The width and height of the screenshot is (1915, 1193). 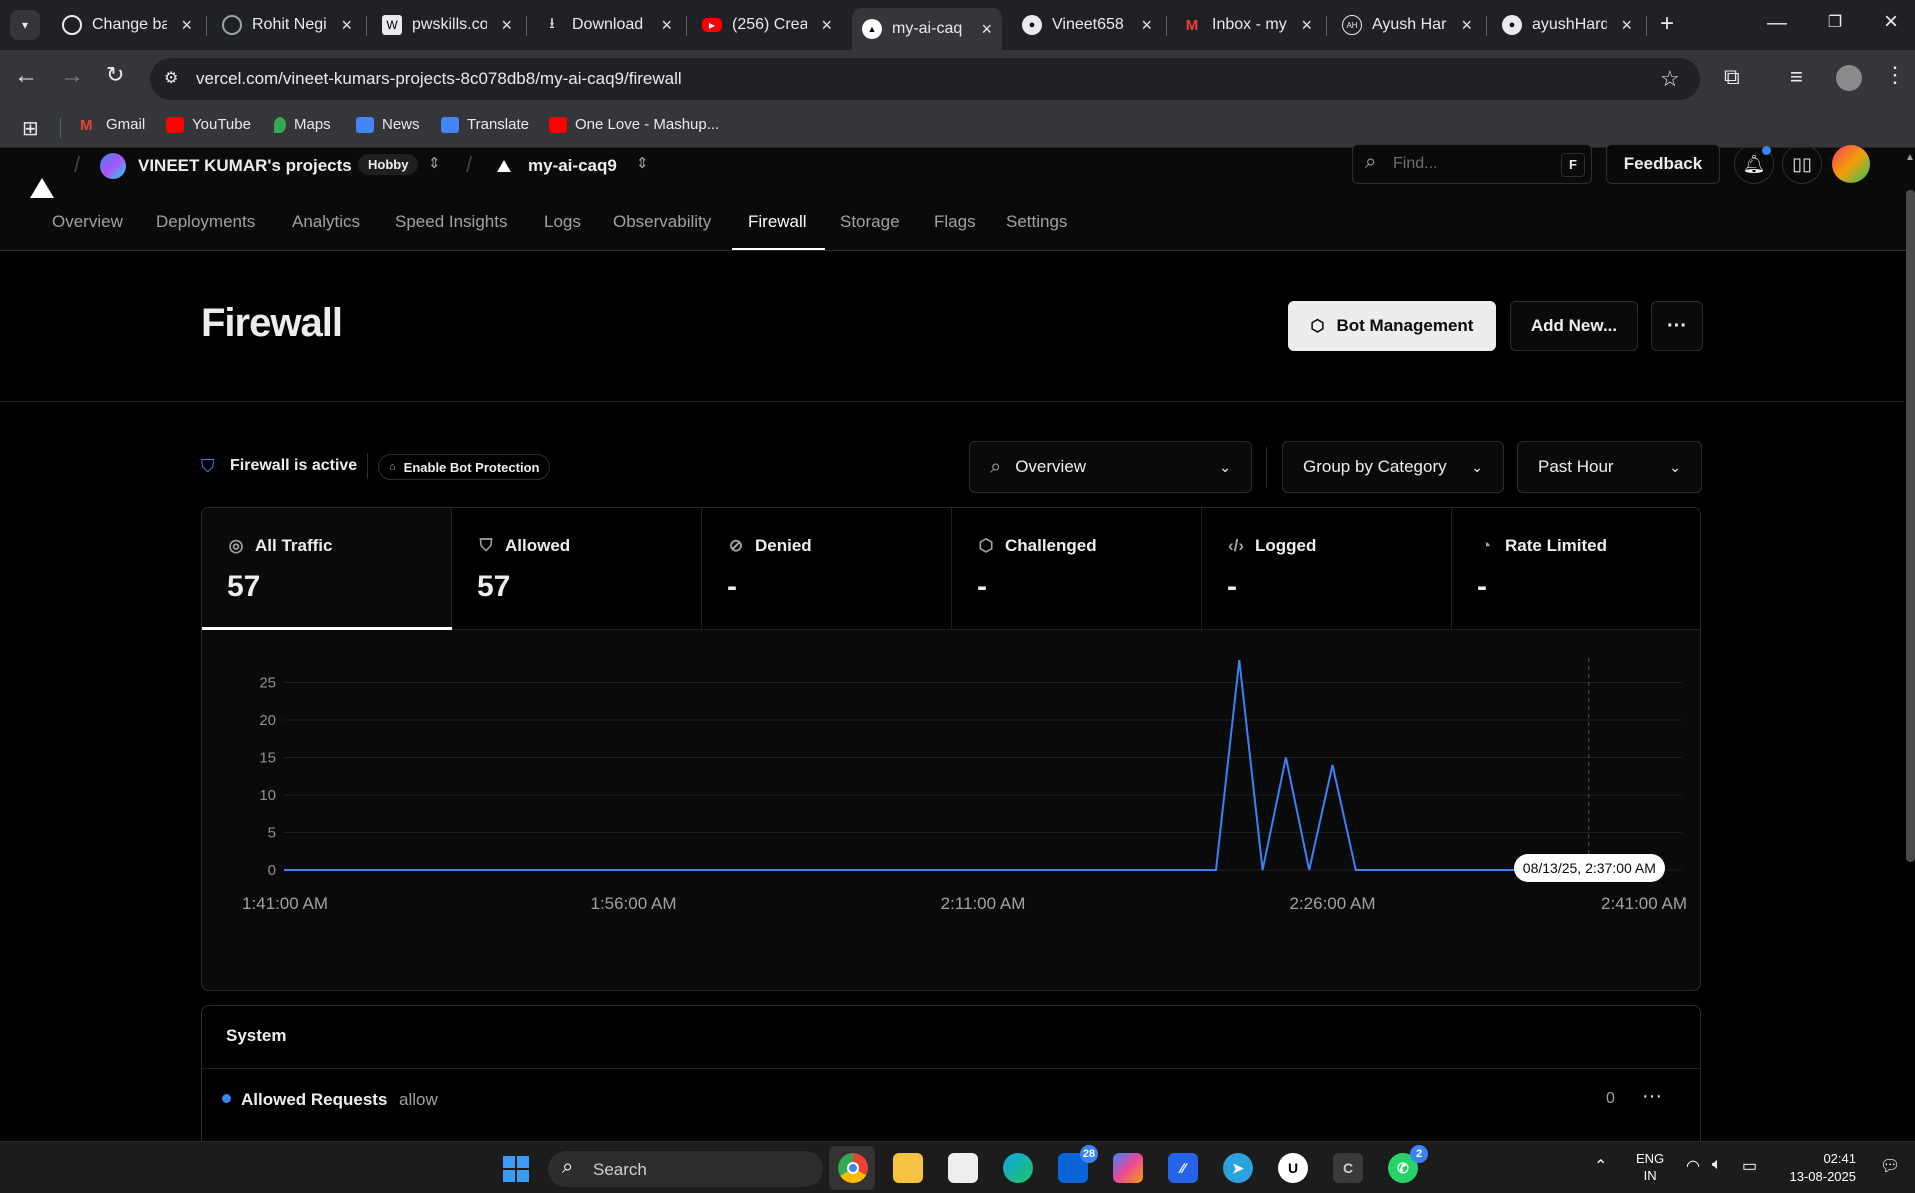 What do you see at coordinates (171, 78) in the screenshot?
I see `site-info-icon: ⚙` at bounding box center [171, 78].